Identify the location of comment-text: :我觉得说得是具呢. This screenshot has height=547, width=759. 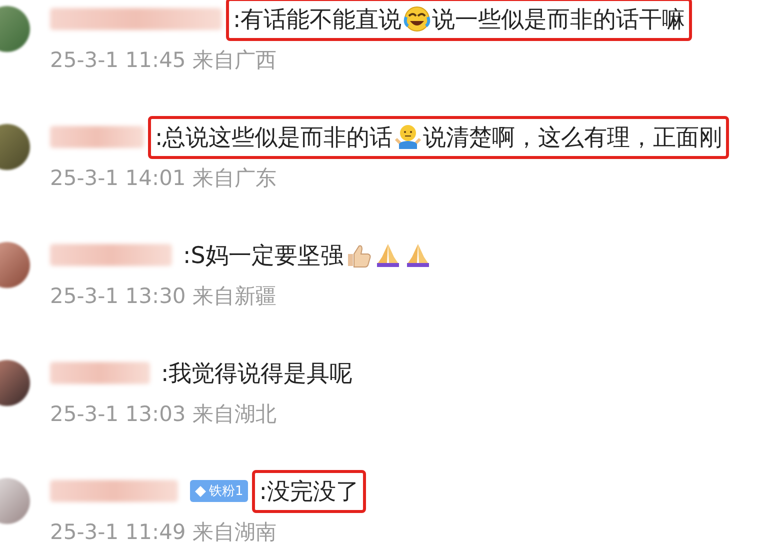
(257, 374).